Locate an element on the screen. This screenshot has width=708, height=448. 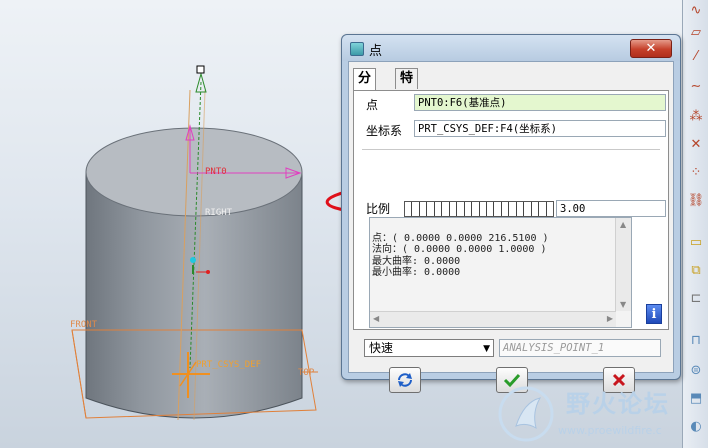
sketch-curve-icon: ∿ is located at coordinates (696, 10).